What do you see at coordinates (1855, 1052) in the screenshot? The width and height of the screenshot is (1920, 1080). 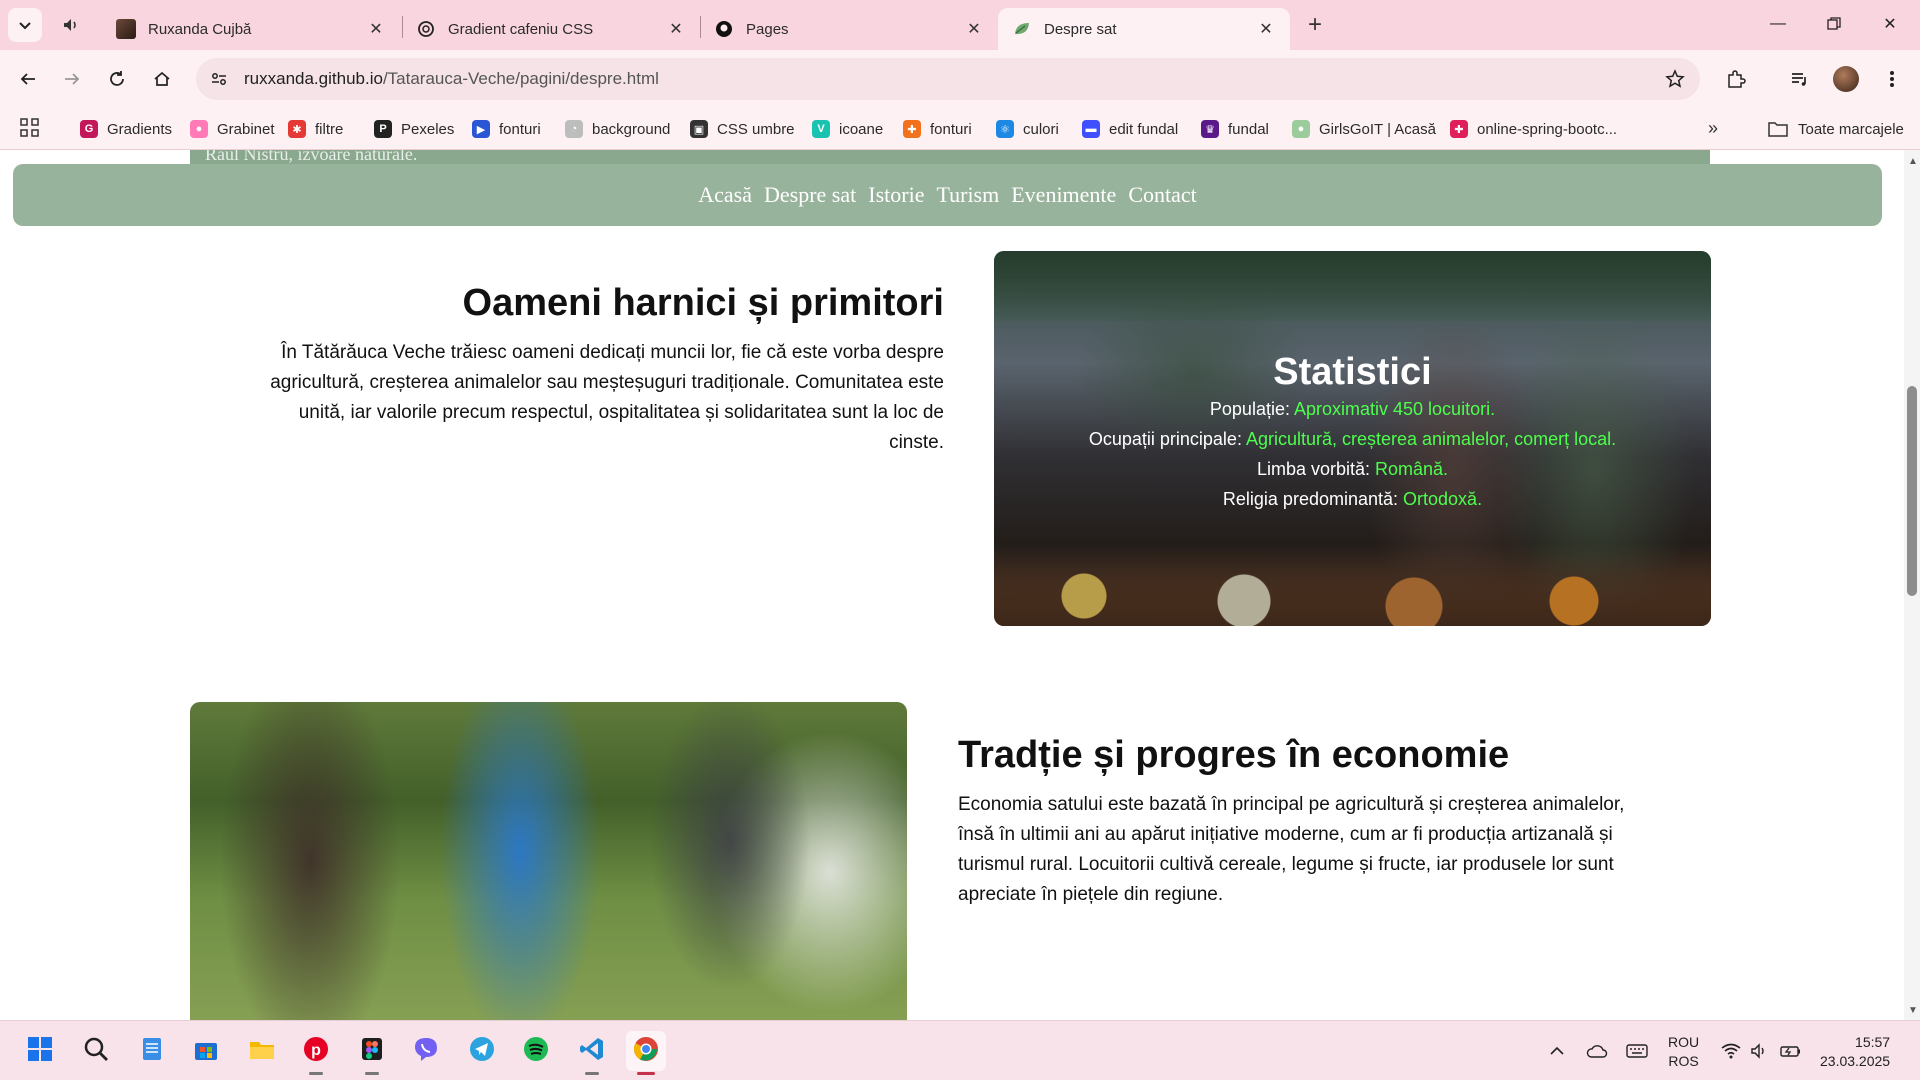 I see `system-clock: 15:57 23.03.2025` at bounding box center [1855, 1052].